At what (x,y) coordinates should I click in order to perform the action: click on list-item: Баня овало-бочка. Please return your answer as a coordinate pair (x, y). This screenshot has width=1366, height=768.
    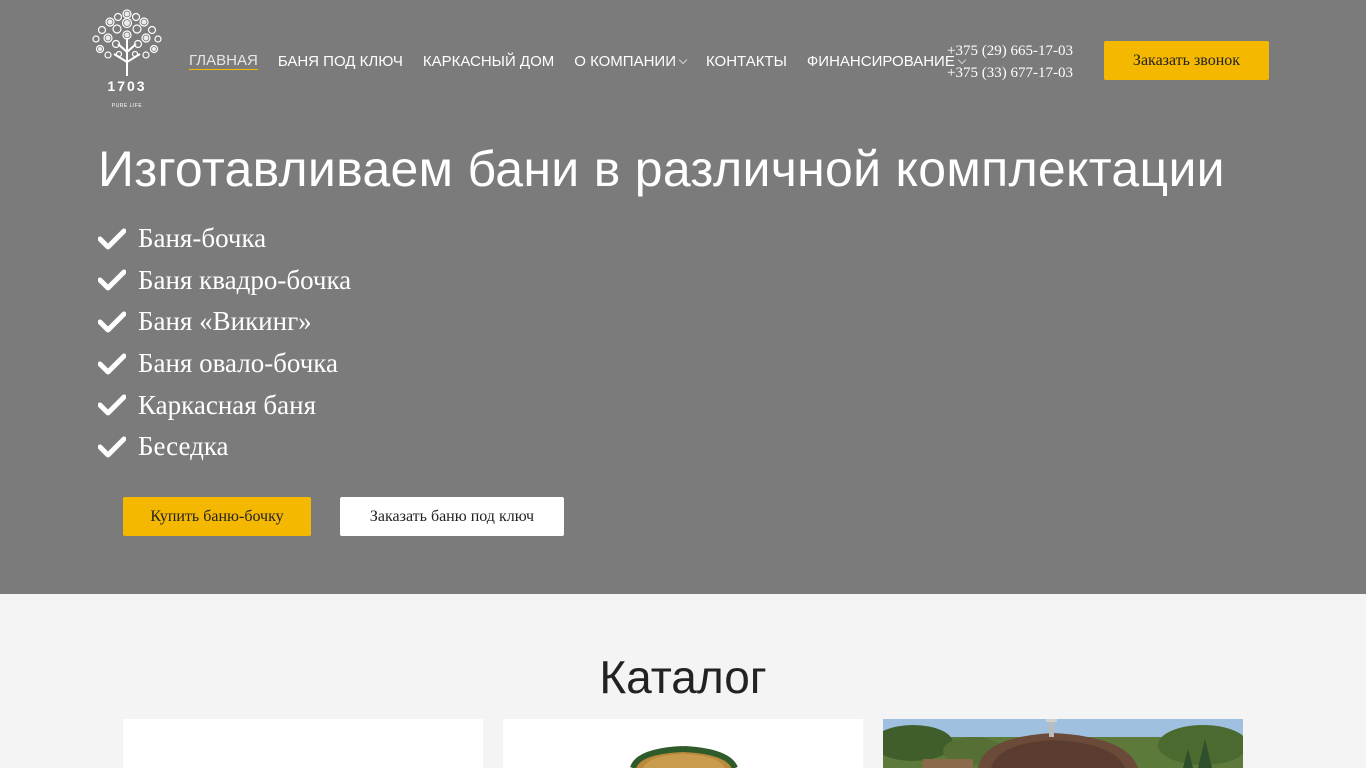
    Looking at the image, I should click on (224, 364).